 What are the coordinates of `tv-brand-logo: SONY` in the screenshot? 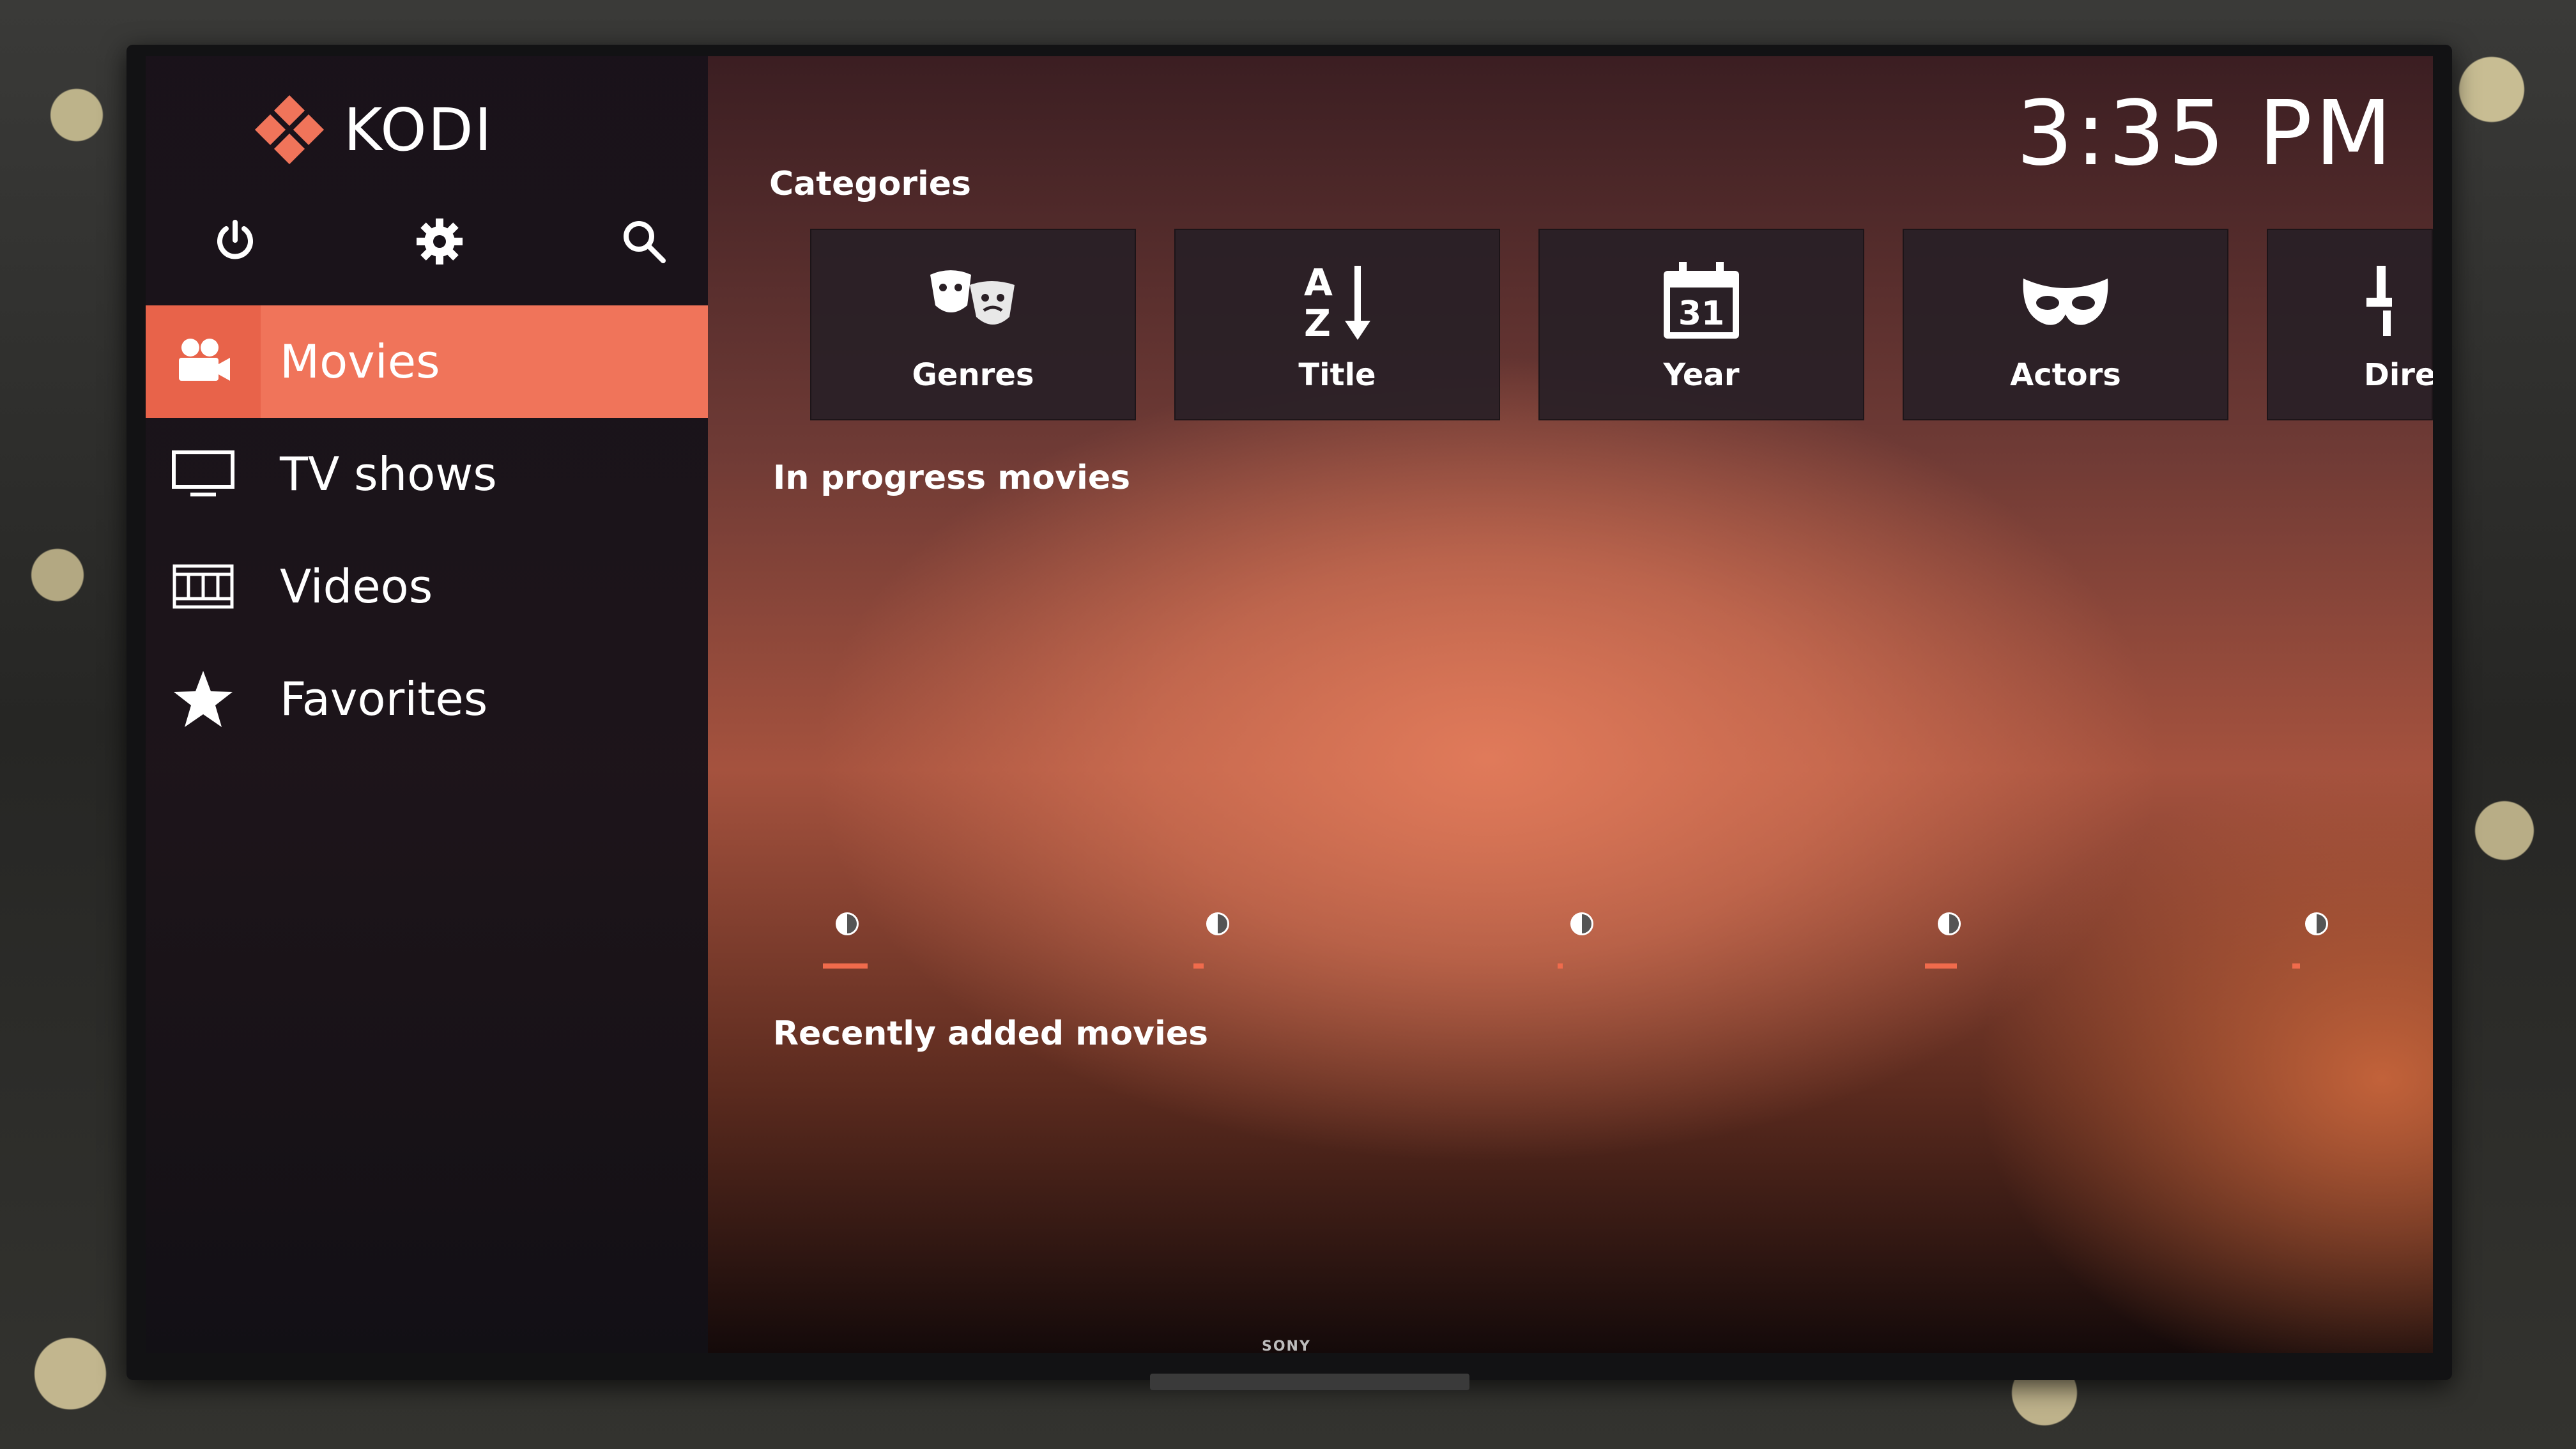 It's located at (1286, 1346).